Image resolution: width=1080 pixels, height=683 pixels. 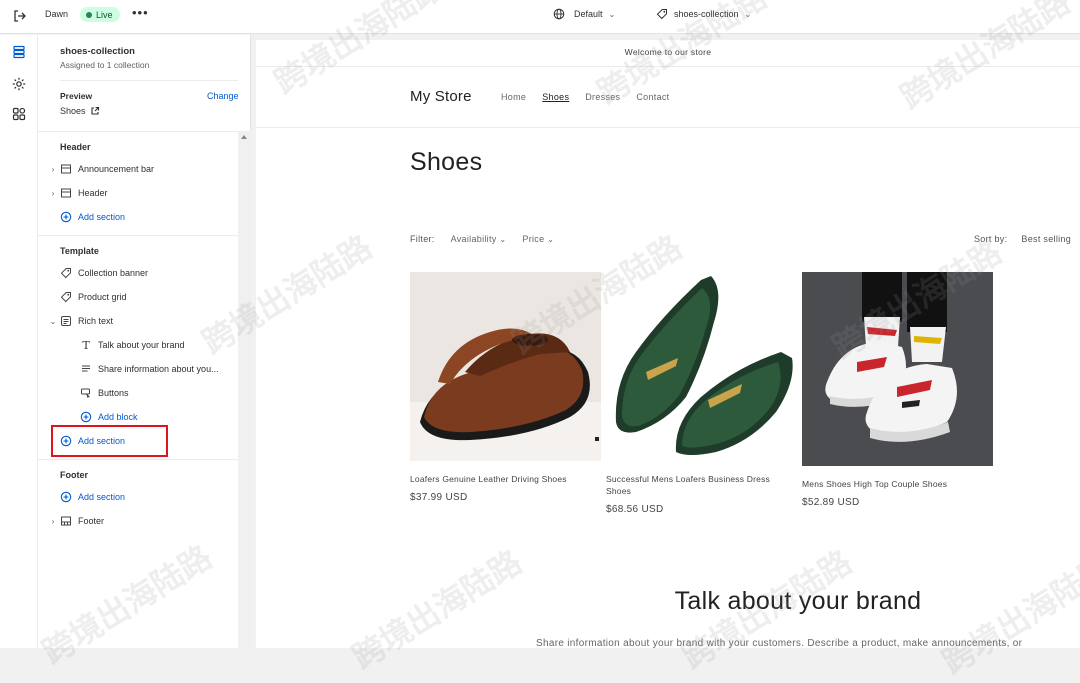 What do you see at coordinates (86, 369) in the screenshot?
I see `paragraph-icon` at bounding box center [86, 369].